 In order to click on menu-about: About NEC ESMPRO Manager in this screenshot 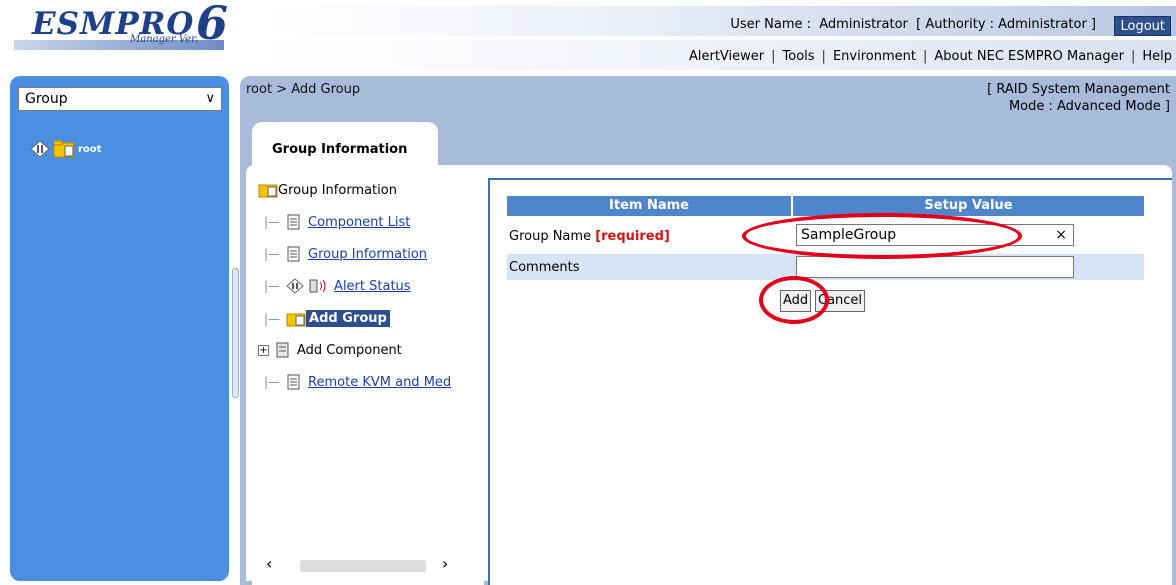, I will do `click(1029, 56)`.